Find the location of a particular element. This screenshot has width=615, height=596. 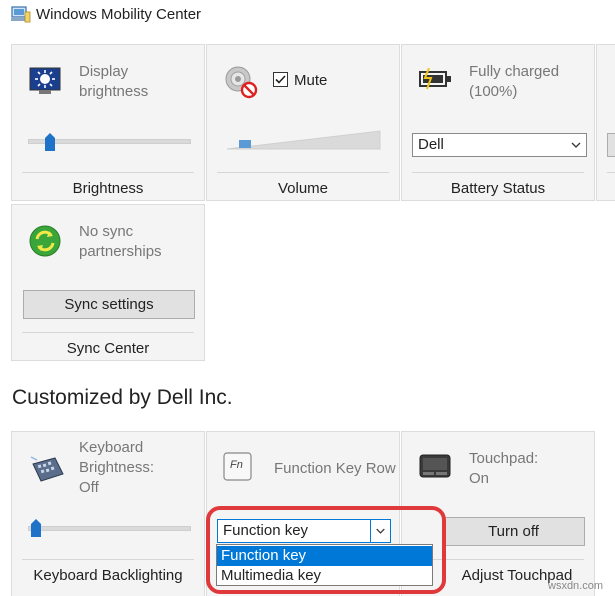

volume-caption: Volume is located at coordinates (303, 188).